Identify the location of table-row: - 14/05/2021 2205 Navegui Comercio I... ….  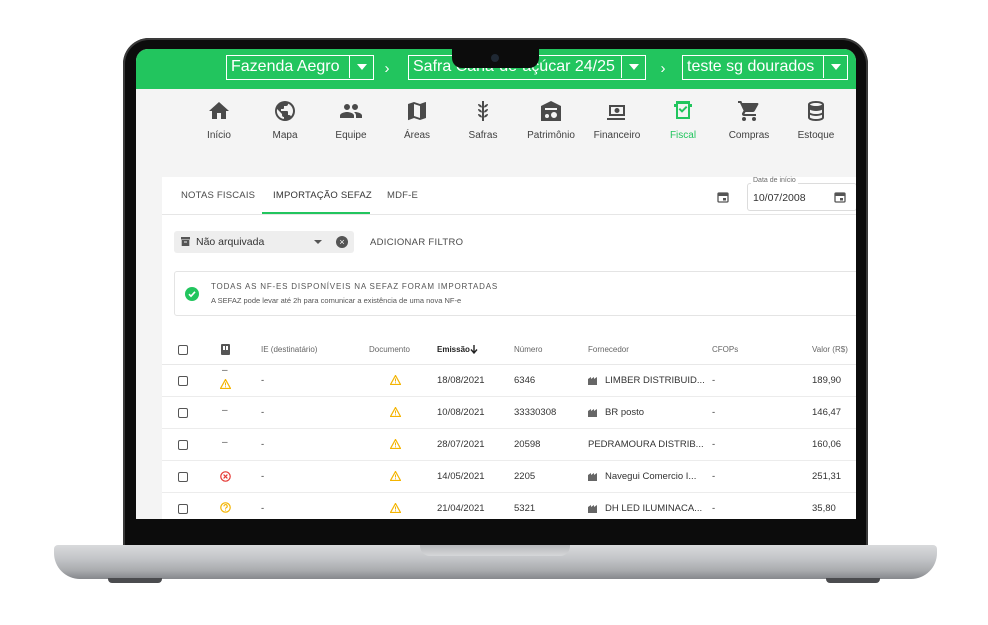
(509, 477).